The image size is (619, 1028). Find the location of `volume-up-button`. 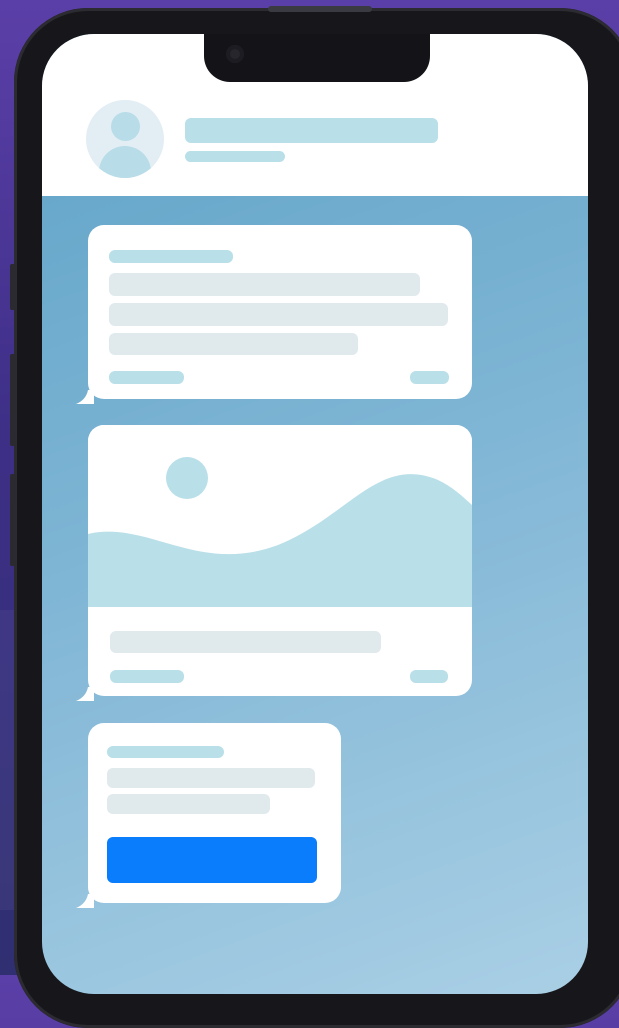

volume-up-button is located at coordinates (13, 400).